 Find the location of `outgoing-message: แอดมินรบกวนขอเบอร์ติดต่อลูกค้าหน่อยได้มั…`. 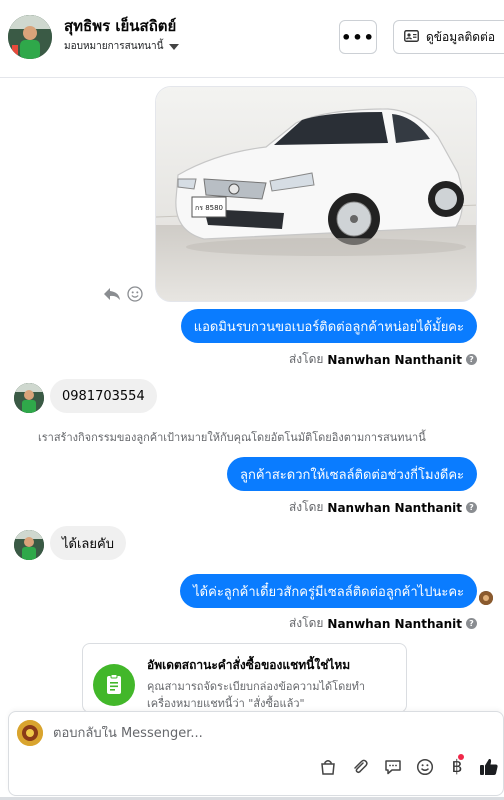

outgoing-message: แอดมินรบกวนขอเบอร์ติดต่อลูกค้าหน่อยได้มั… is located at coordinates (328, 326).